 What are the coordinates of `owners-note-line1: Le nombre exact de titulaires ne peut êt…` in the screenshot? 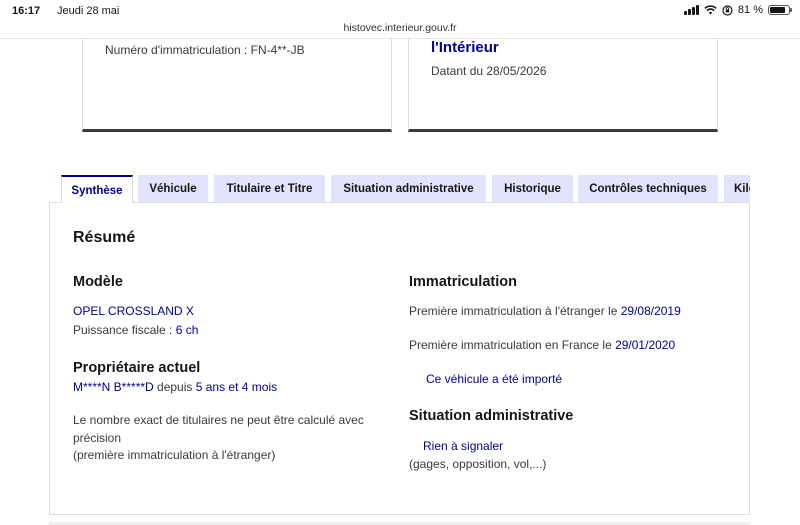 It's located at (218, 420).